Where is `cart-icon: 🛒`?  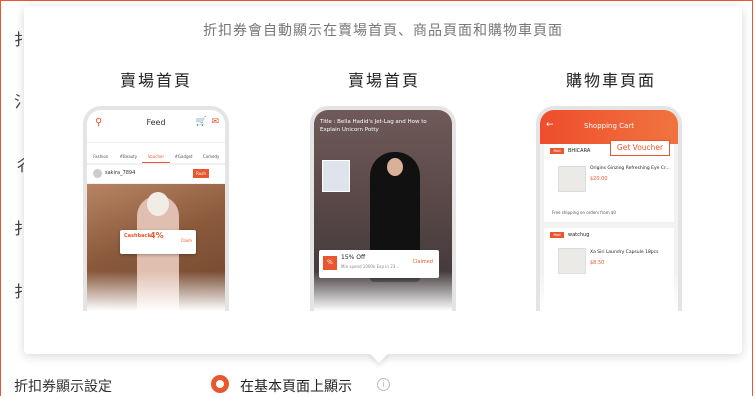
cart-icon: 🛒 is located at coordinates (201, 122).